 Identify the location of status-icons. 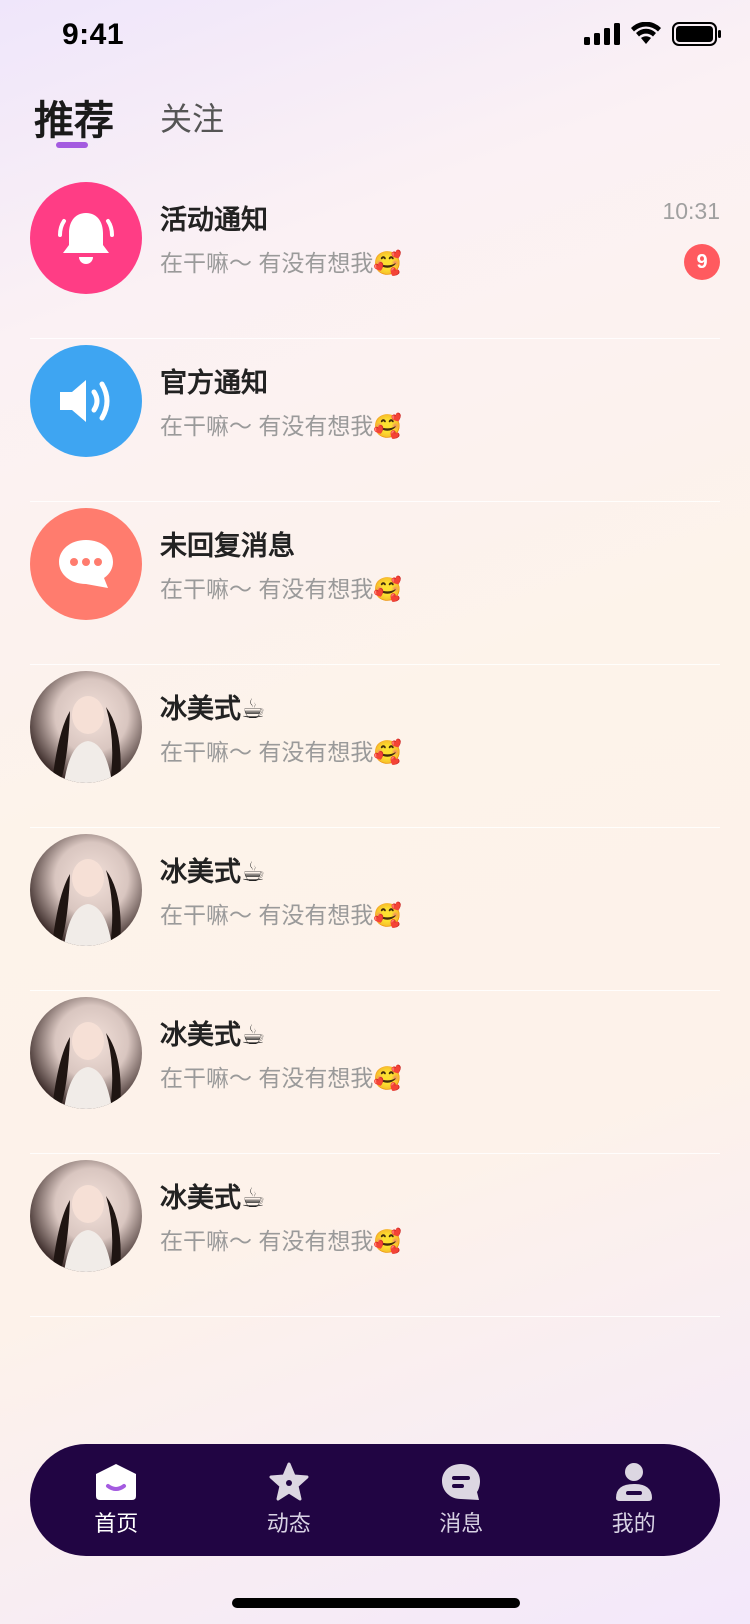
(653, 34).